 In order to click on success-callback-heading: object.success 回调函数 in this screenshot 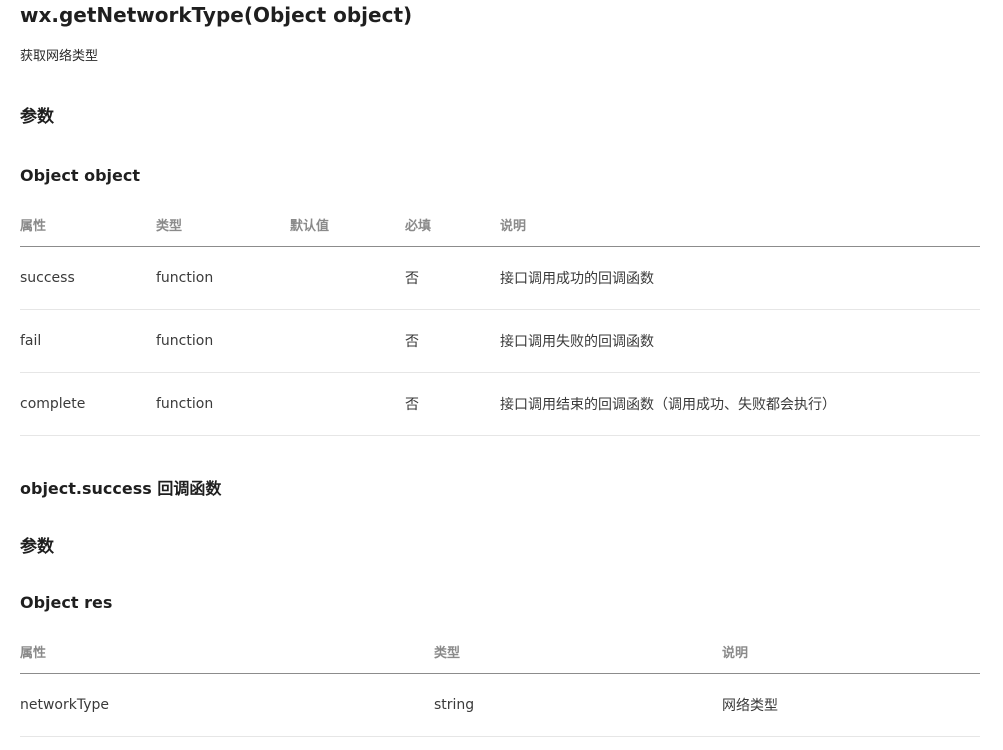, I will do `click(121, 488)`.